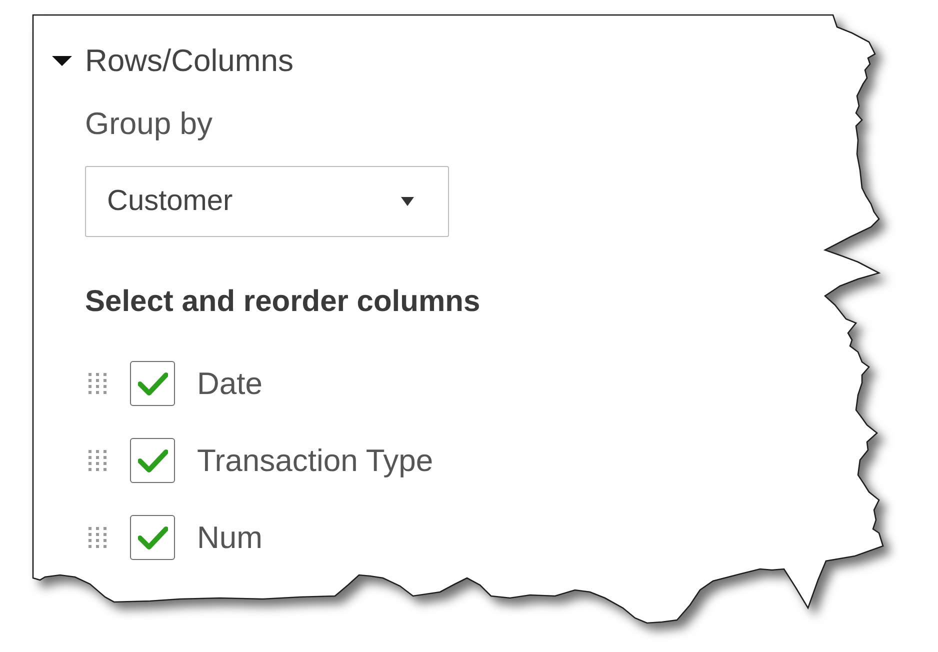 The height and width of the screenshot is (652, 938). What do you see at coordinates (229, 384) in the screenshot?
I see `column-label: Date` at bounding box center [229, 384].